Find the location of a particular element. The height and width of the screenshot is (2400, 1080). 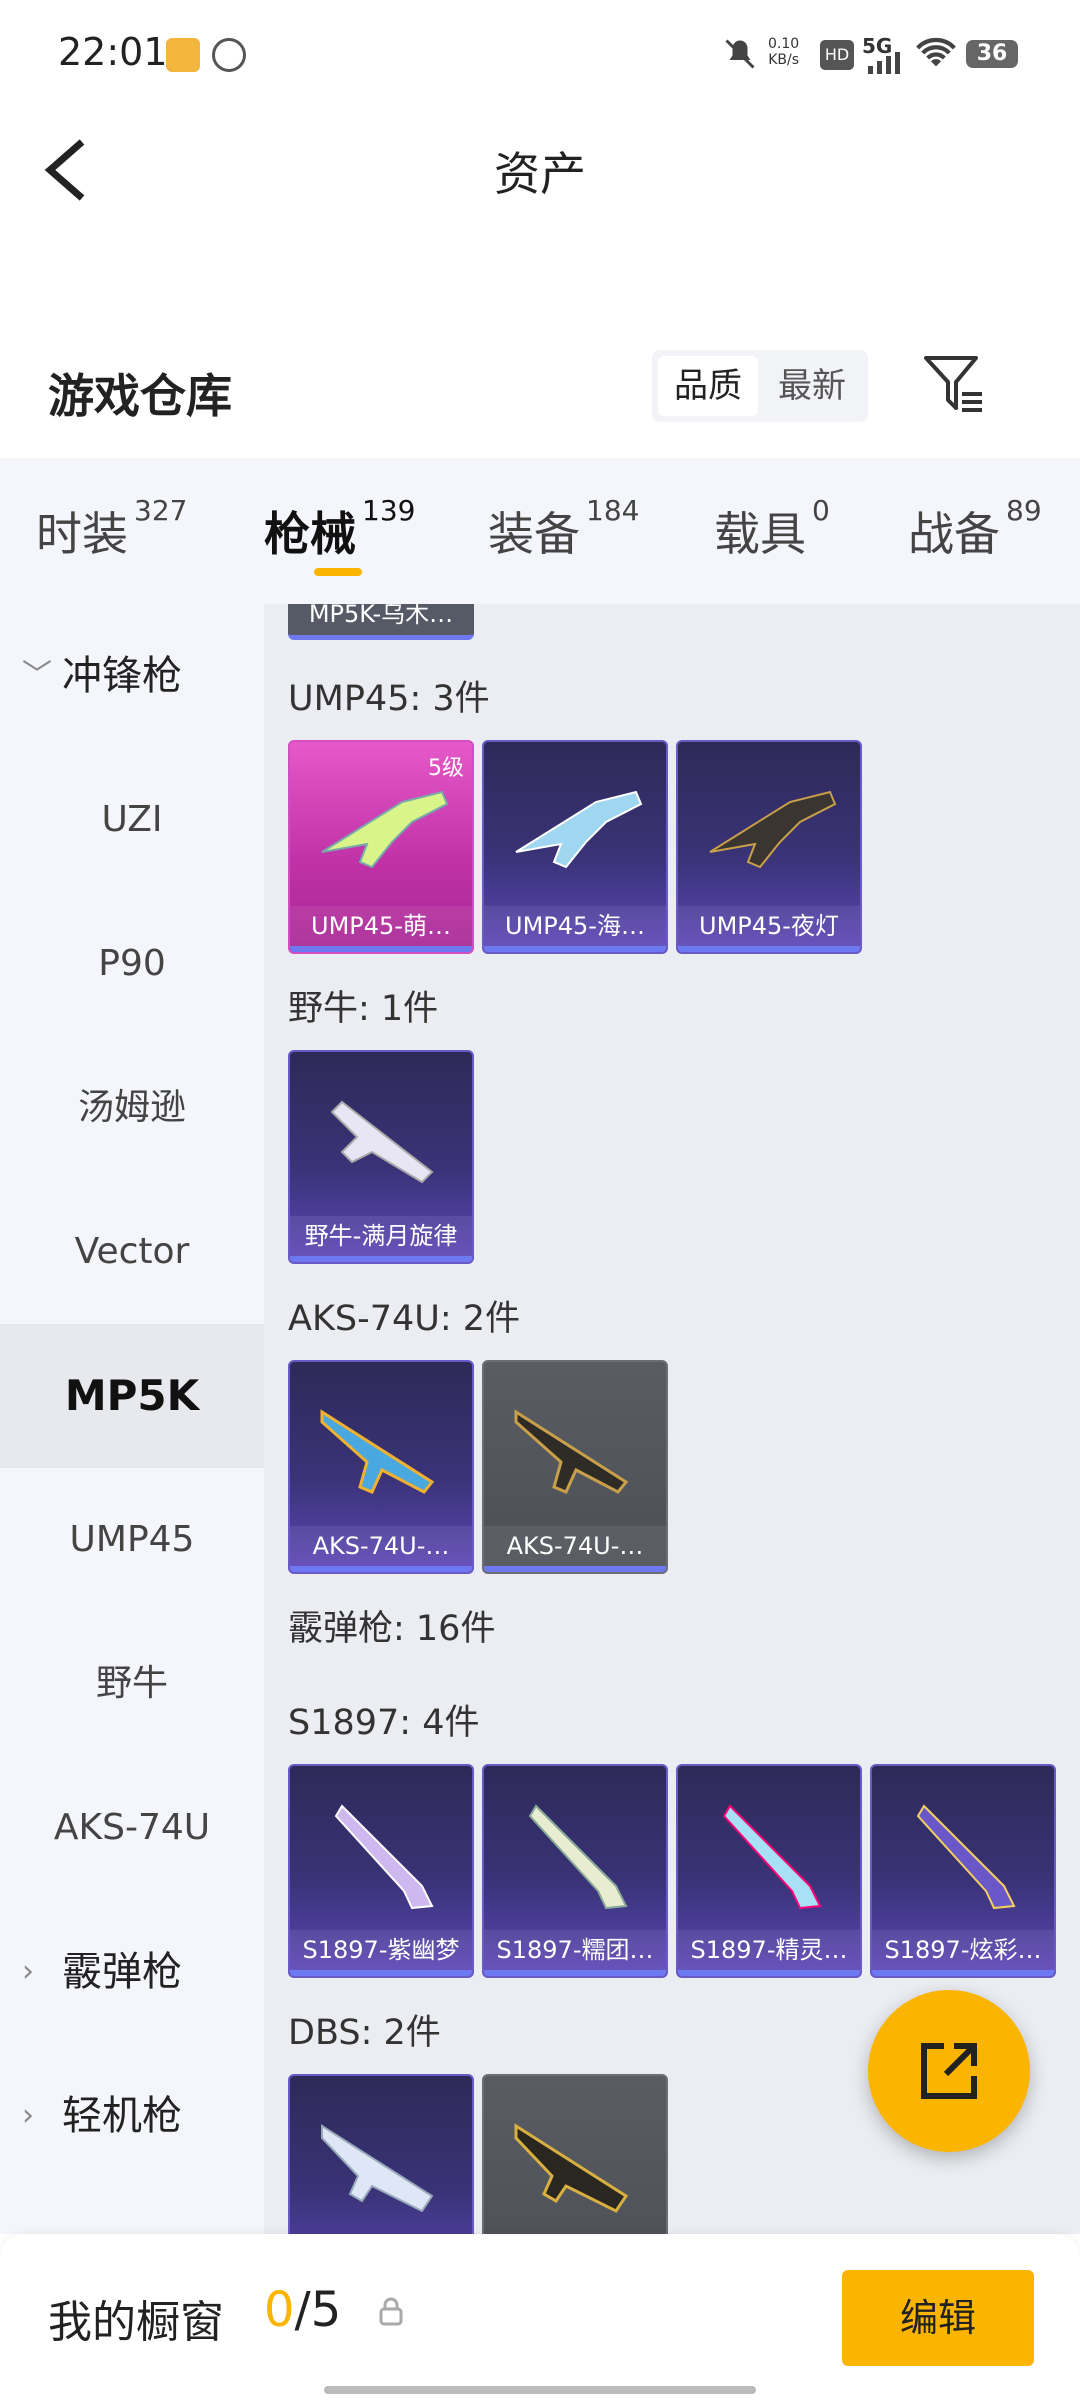

tab-guns: 枪械 139 is located at coordinates (339, 529).